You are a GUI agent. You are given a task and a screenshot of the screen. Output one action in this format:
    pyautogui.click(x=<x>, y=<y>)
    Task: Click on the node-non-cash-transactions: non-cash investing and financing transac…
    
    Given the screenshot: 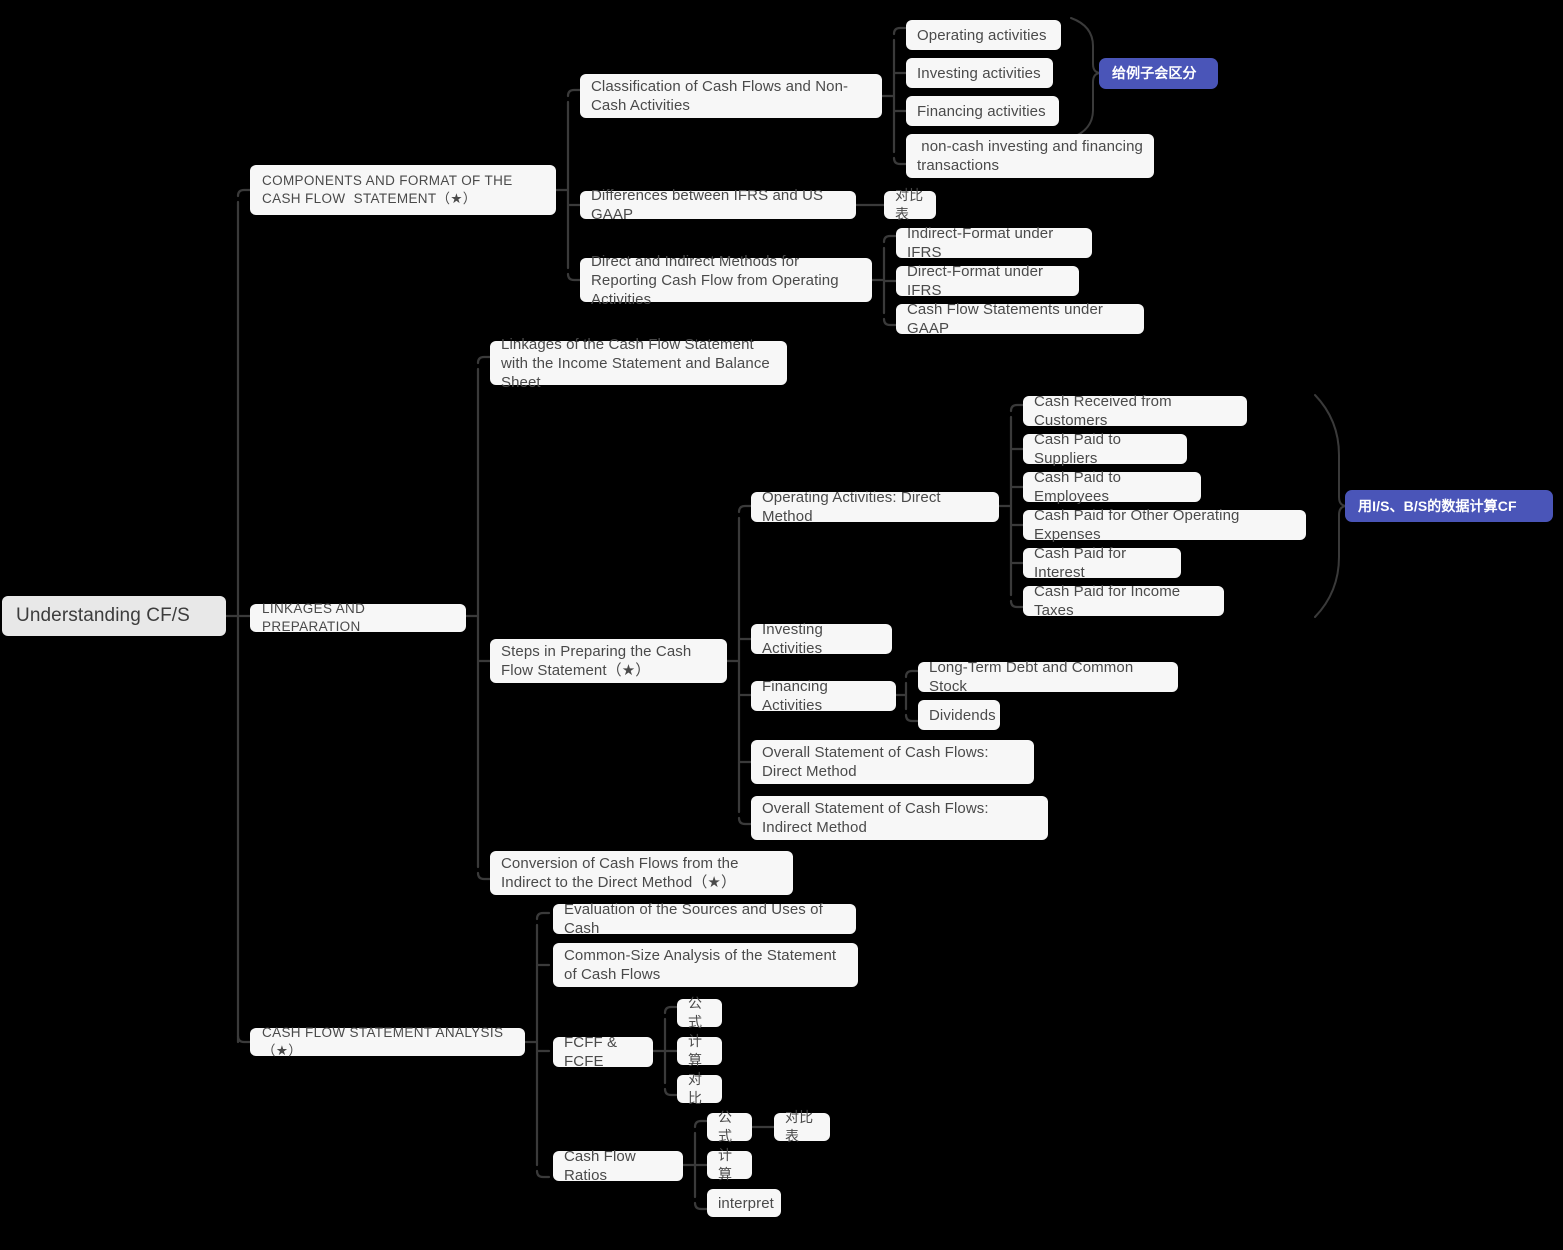 What is the action you would take?
    pyautogui.click(x=1030, y=156)
    